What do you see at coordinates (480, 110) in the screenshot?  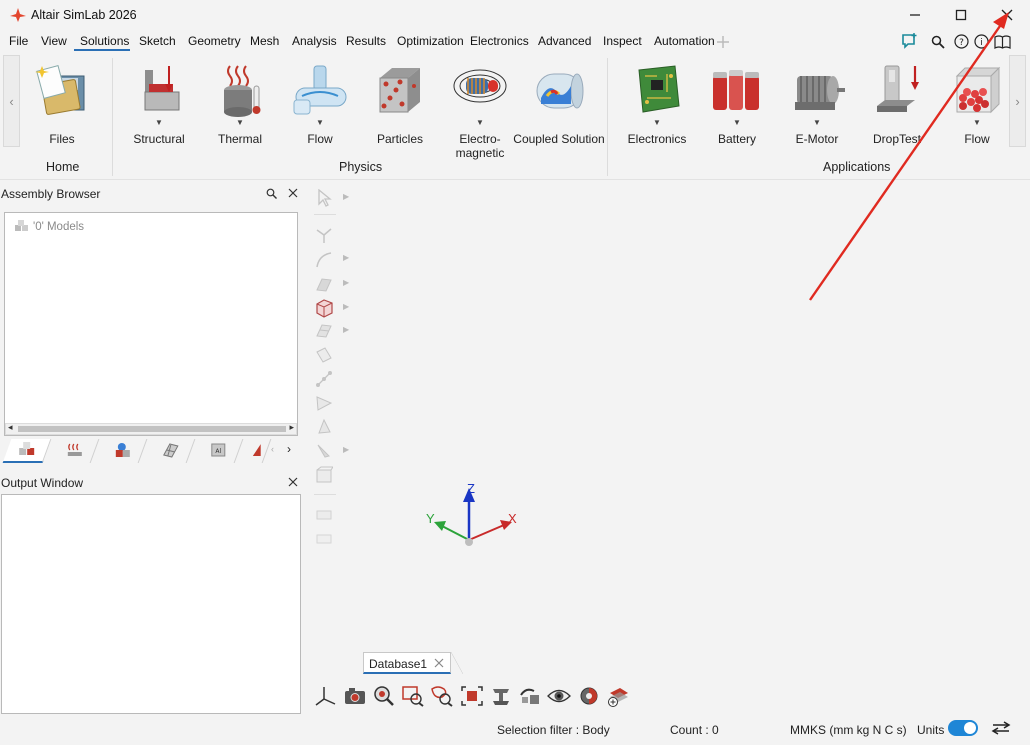 I see `electromagnetic-tool-button: ▼ Electro- magnetic` at bounding box center [480, 110].